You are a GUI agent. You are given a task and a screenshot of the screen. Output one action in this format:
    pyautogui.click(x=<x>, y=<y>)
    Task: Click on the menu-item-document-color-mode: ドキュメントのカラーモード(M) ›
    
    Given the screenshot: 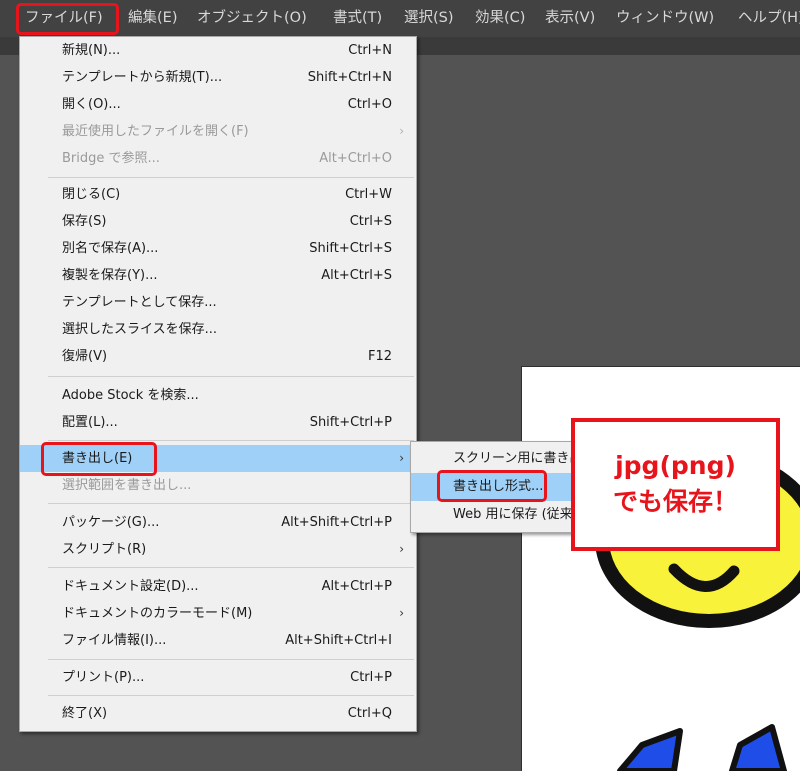 What is the action you would take?
    pyautogui.click(x=218, y=613)
    